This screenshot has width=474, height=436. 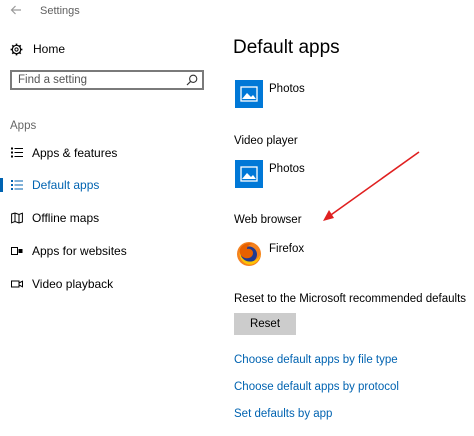 I want to click on sidebar-item-label: Apps for websites, so click(x=79, y=251).